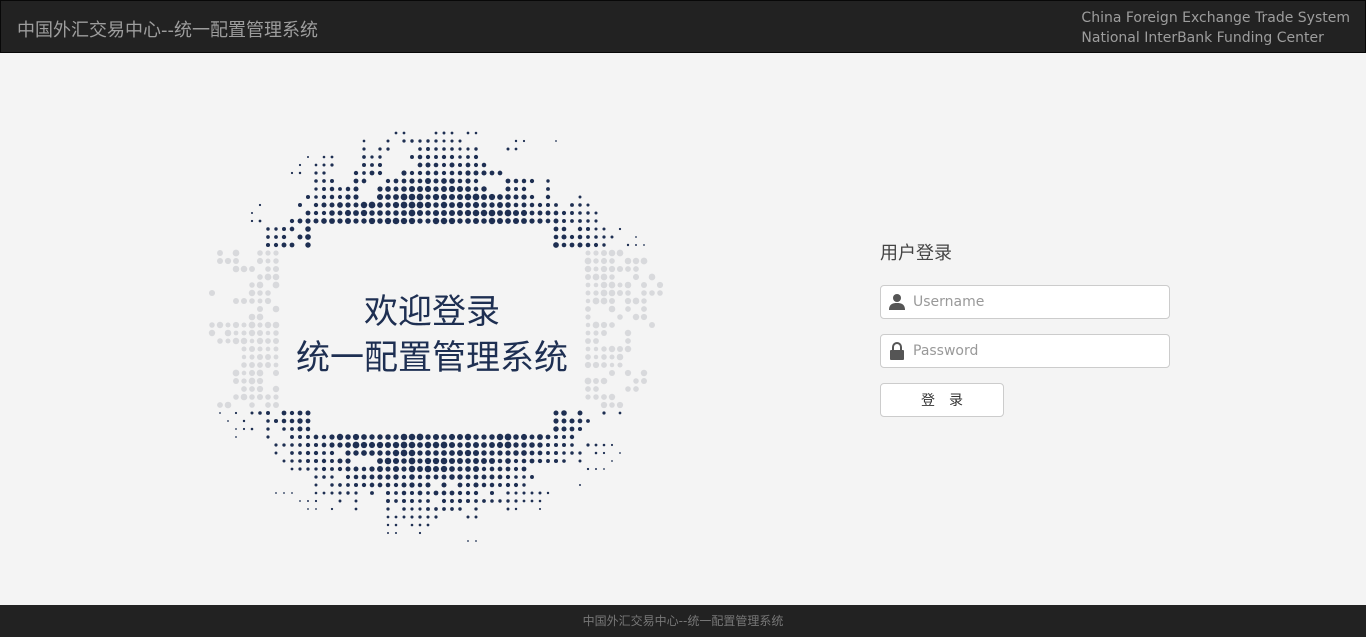 The height and width of the screenshot is (637, 1366). What do you see at coordinates (916, 253) in the screenshot?
I see `login-title: 用户登录` at bounding box center [916, 253].